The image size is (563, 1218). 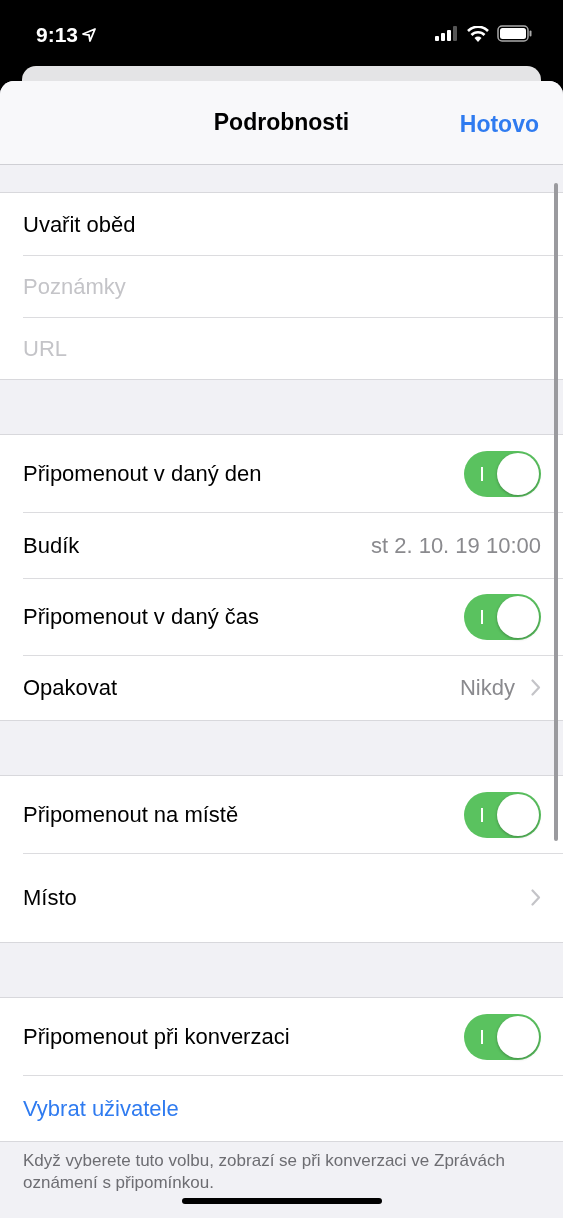 What do you see at coordinates (101, 1108) in the screenshot?
I see `row-link: Vybrat uživatele` at bounding box center [101, 1108].